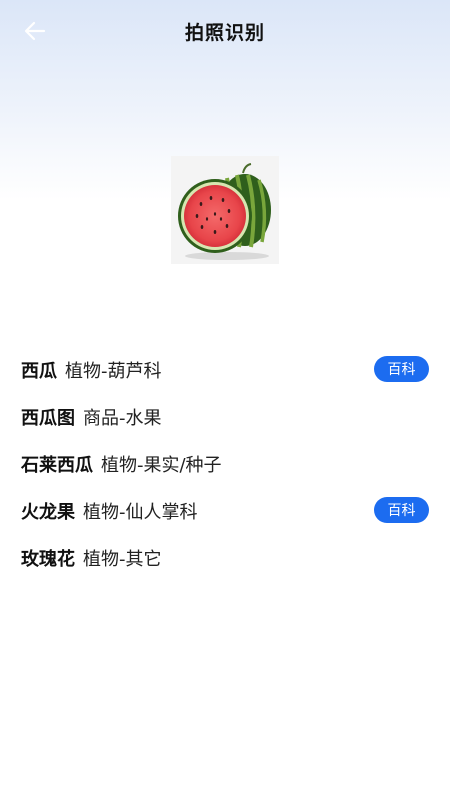 The height and width of the screenshot is (800, 450). I want to click on result-row: 玫瑰花 植物-其它, so click(225, 557).